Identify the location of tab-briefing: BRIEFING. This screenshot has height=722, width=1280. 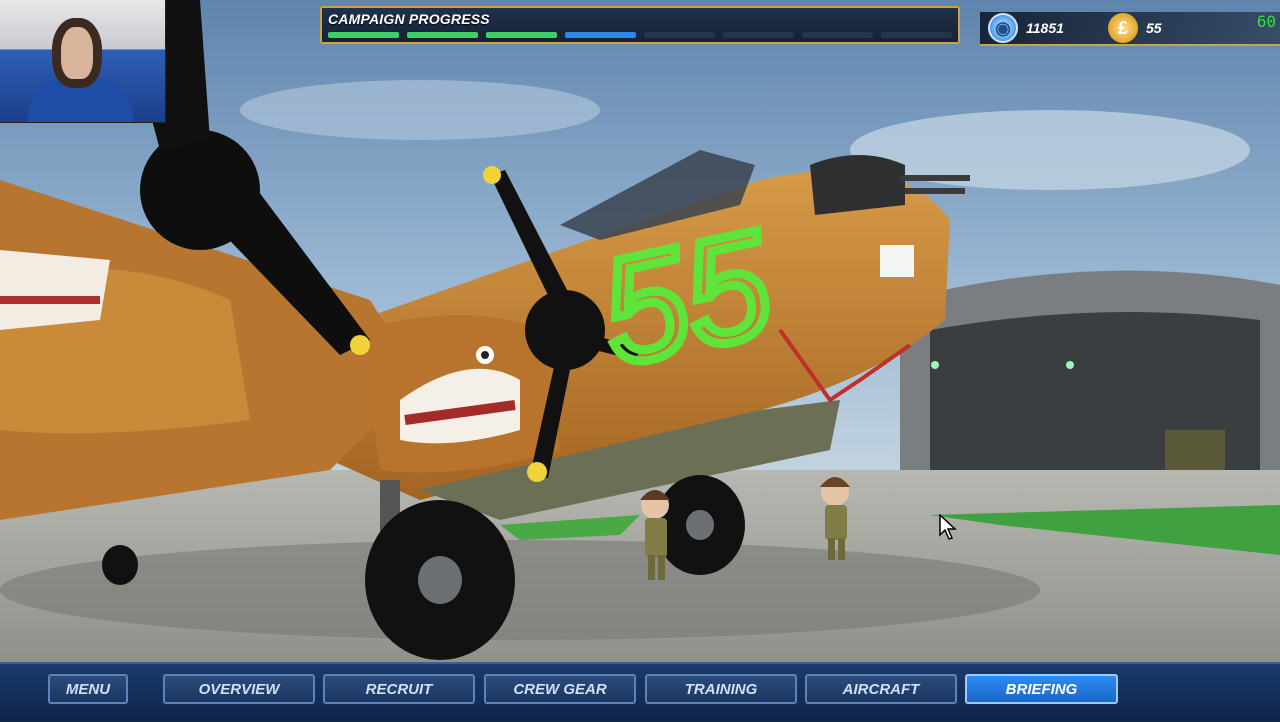
(1041, 689).